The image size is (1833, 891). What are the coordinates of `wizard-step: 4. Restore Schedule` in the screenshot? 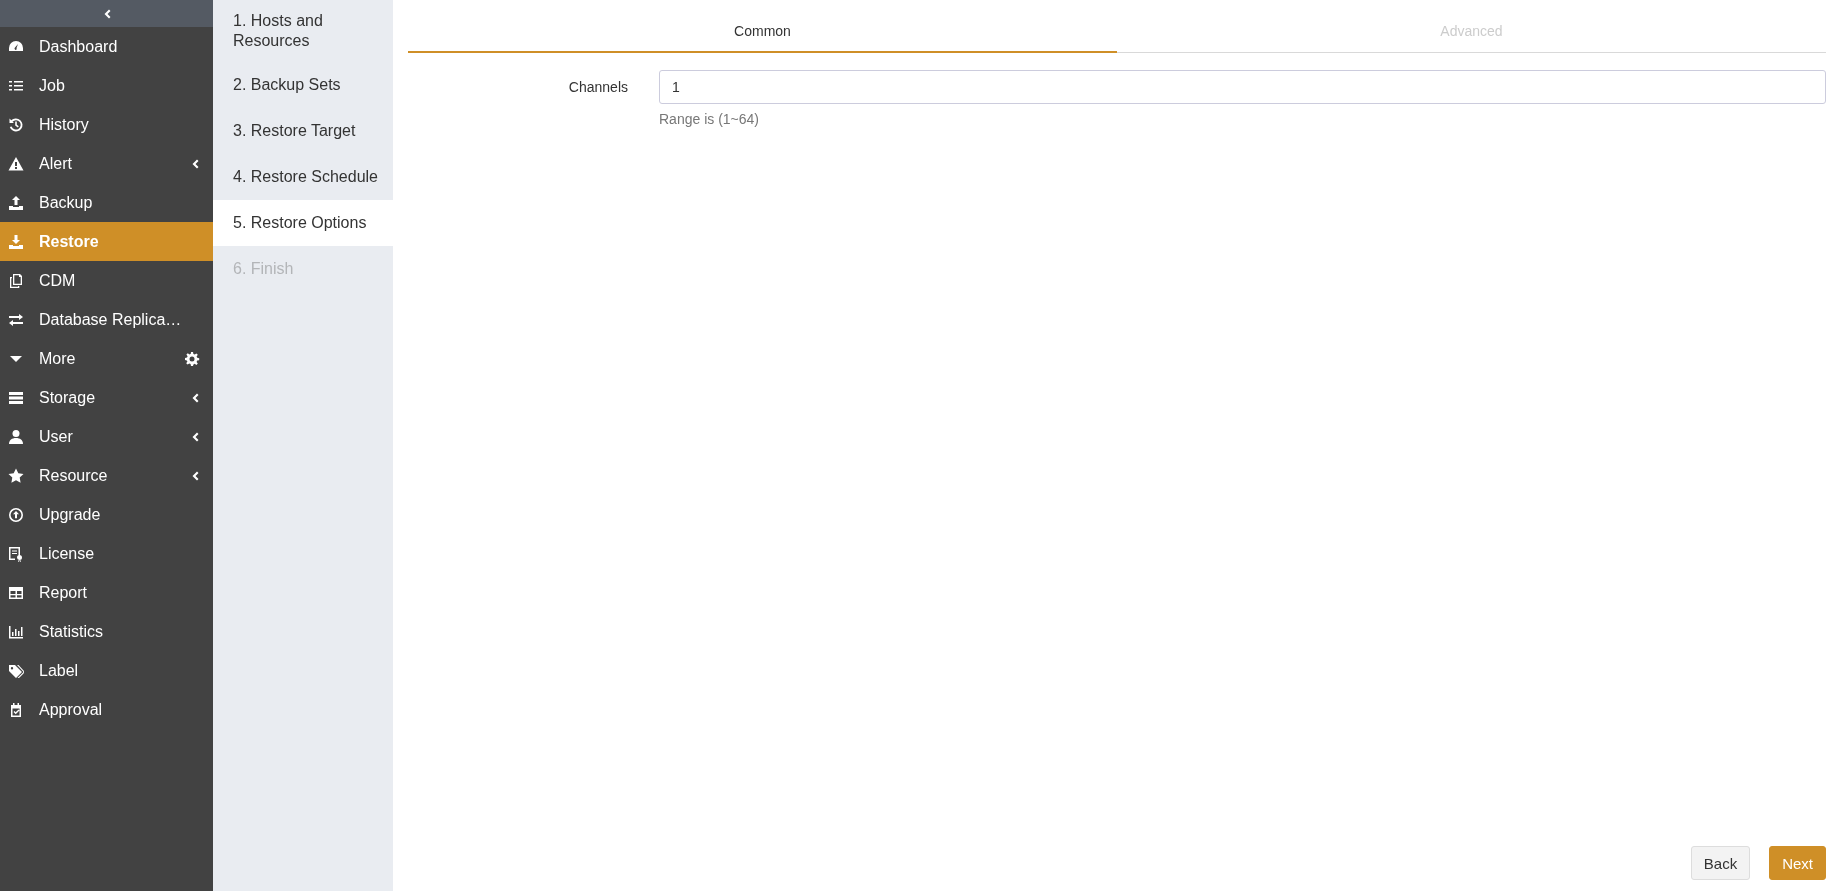 It's located at (303, 177).